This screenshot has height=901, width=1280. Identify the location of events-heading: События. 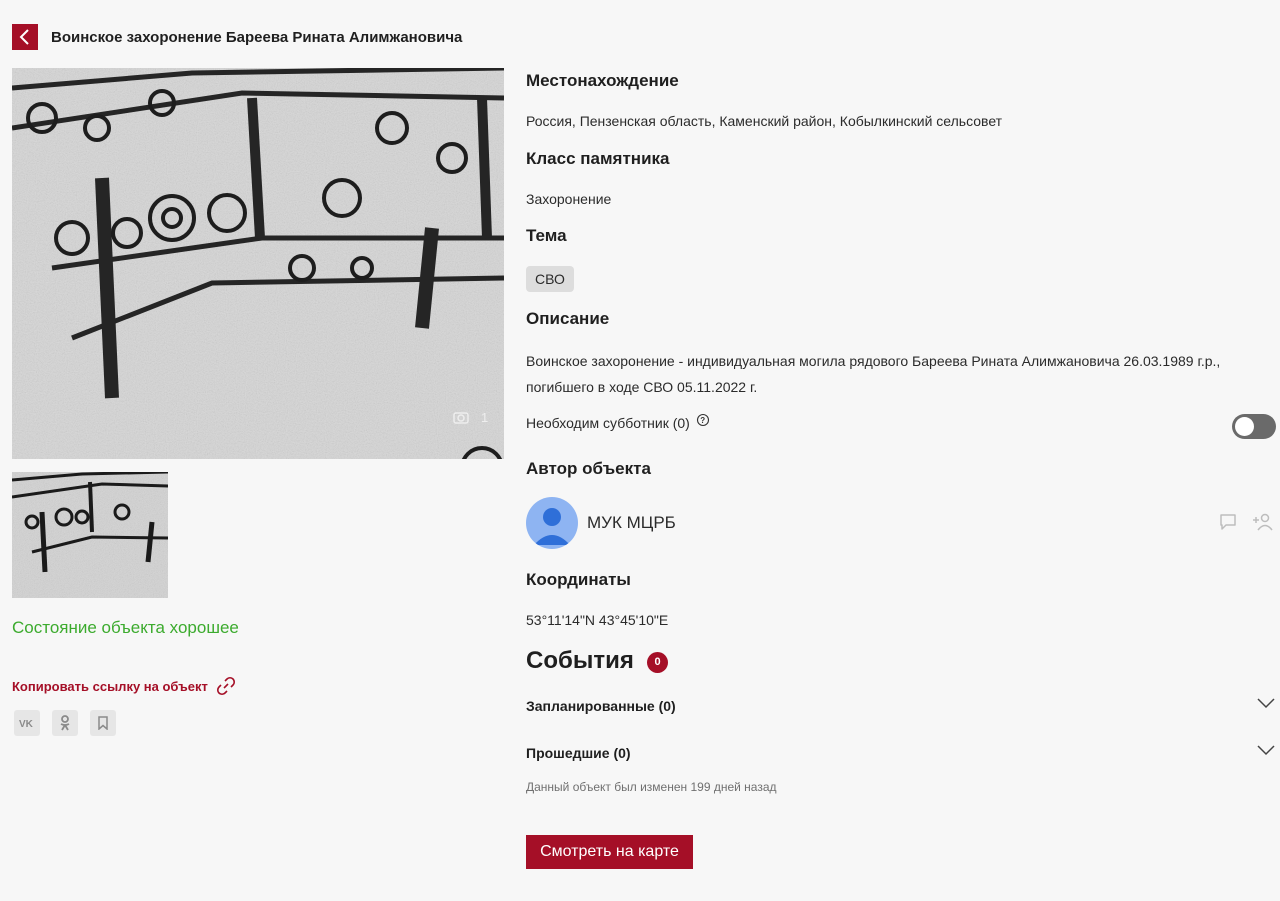
(580, 660).